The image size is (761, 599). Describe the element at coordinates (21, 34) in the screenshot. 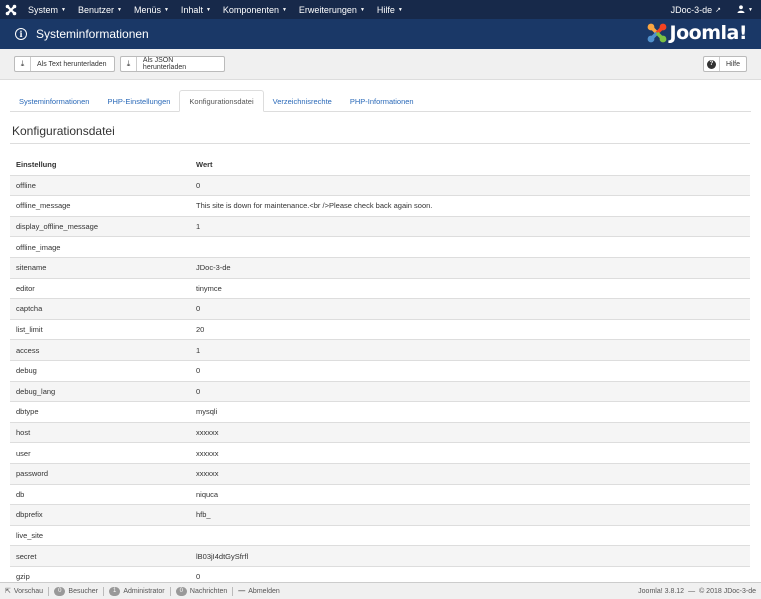

I see `info-icon: i` at that location.